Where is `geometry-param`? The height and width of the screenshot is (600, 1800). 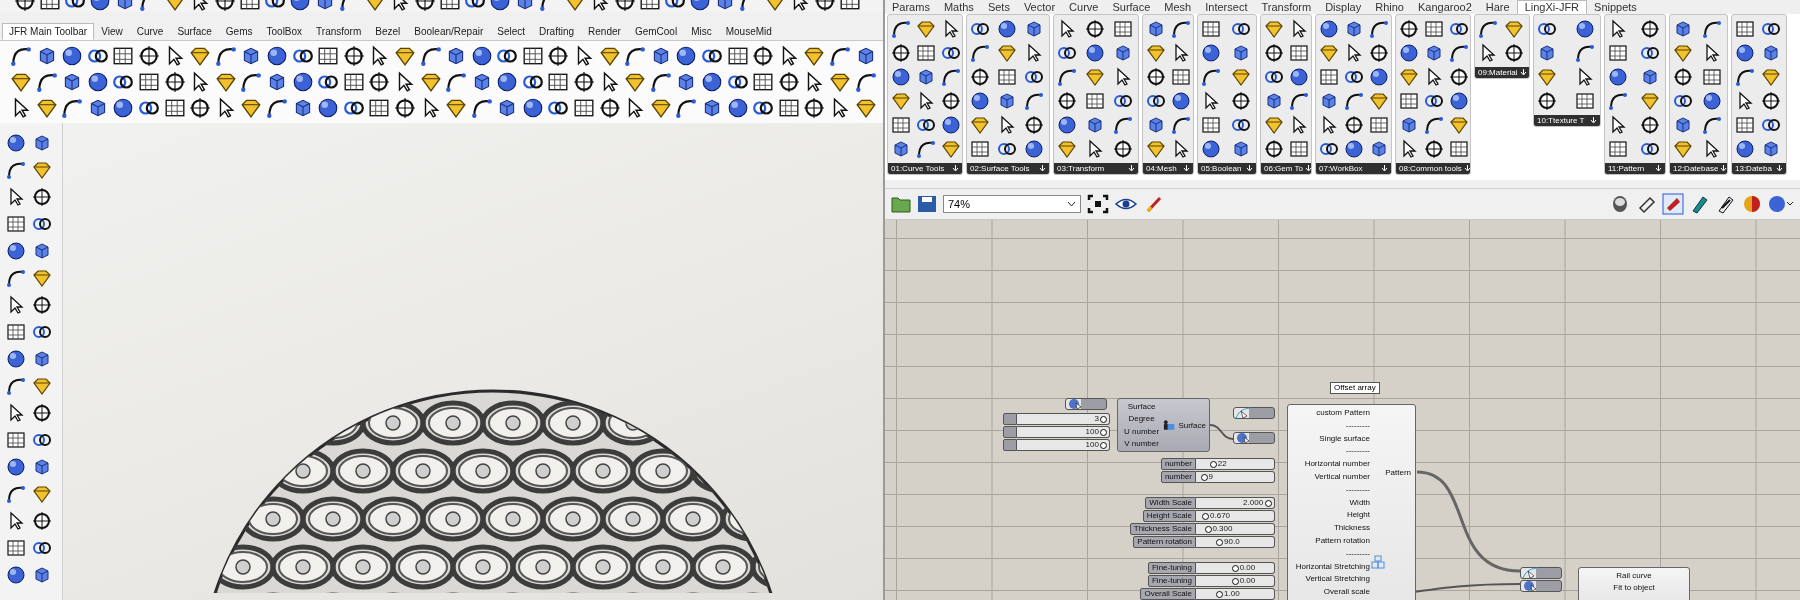
geometry-param is located at coordinates (1541, 586).